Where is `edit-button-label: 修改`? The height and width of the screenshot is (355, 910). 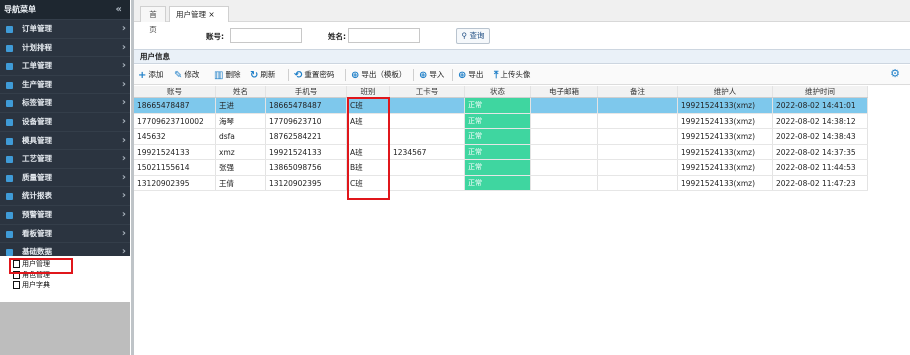 edit-button-label: 修改 is located at coordinates (192, 74).